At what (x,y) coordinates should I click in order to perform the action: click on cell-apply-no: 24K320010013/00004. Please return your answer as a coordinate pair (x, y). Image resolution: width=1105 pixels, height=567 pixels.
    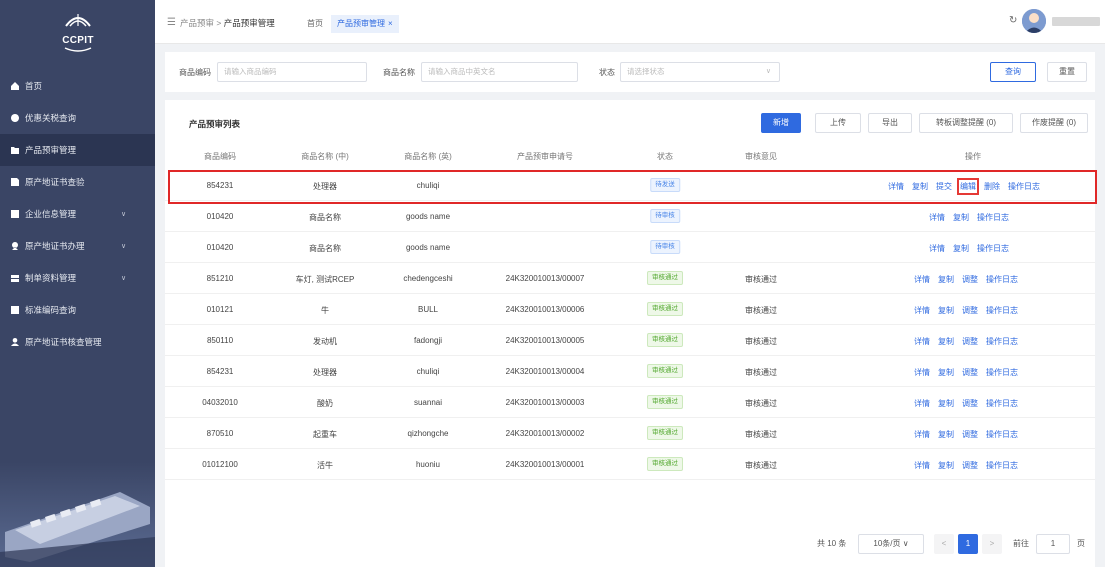
    Looking at the image, I should click on (545, 371).